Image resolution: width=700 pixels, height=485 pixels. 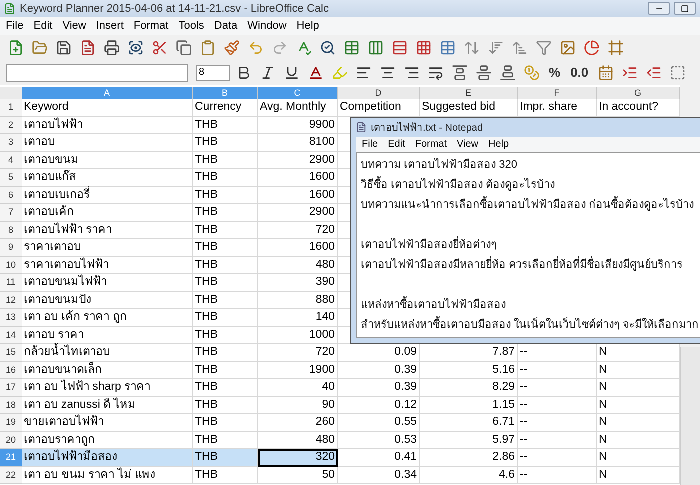 What do you see at coordinates (638, 93) in the screenshot?
I see `column-header: G` at bounding box center [638, 93].